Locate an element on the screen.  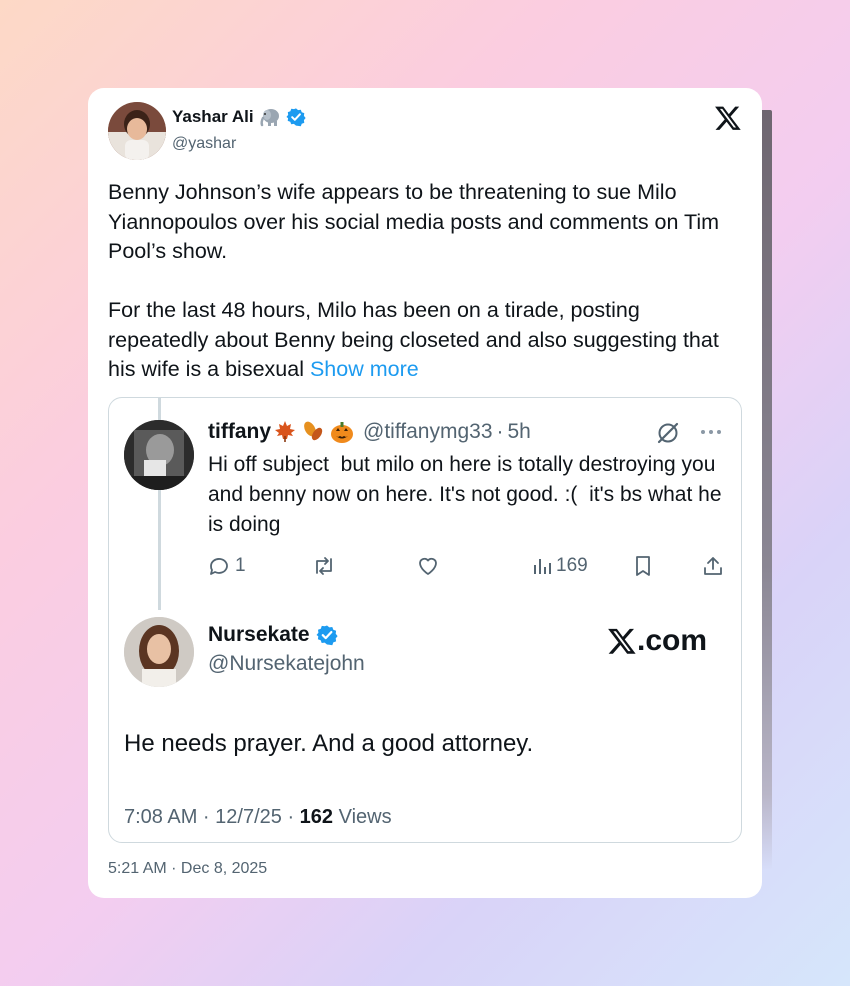
views-chart-icon is located at coordinates (543, 566).